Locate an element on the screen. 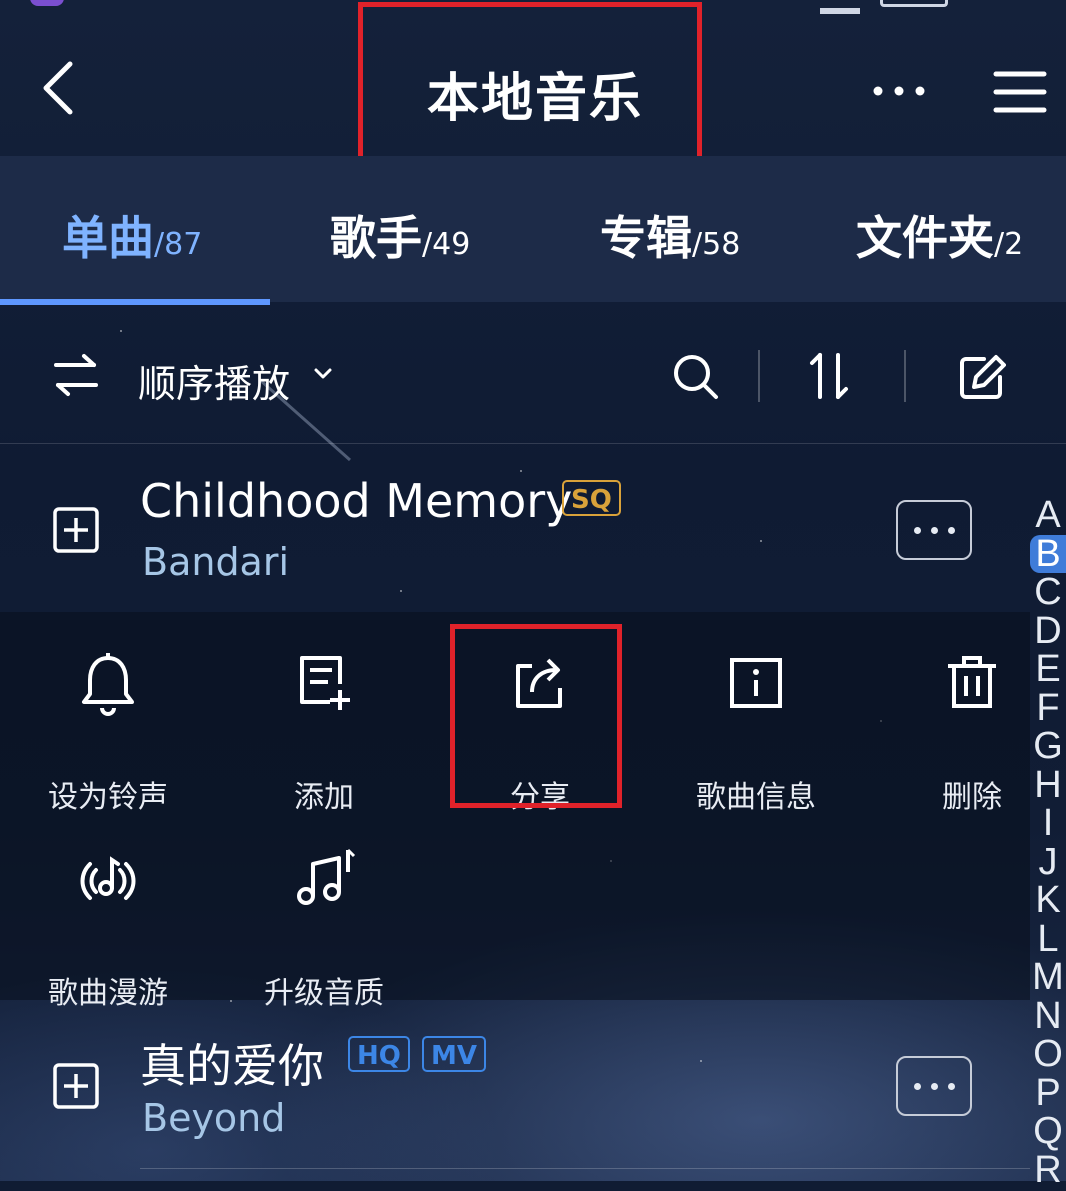 The height and width of the screenshot is (1191, 1066). sort-icon is located at coordinates (829, 376).